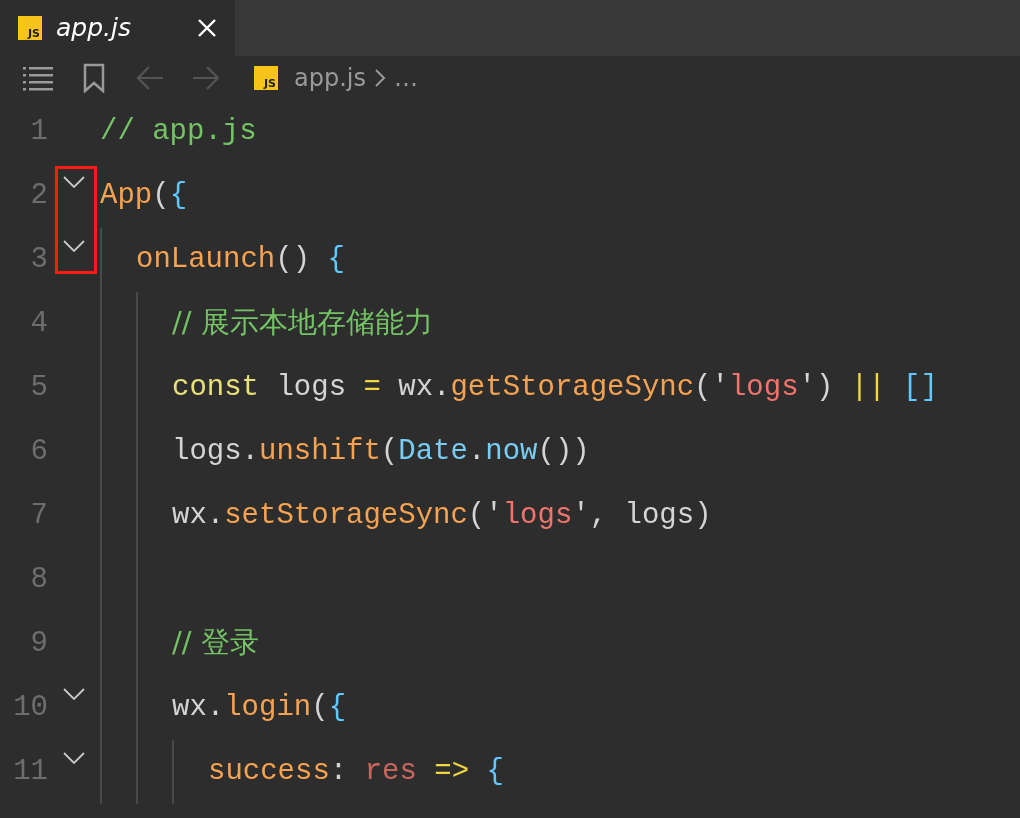  I want to click on code-line: onLaunch() {, so click(240, 260).